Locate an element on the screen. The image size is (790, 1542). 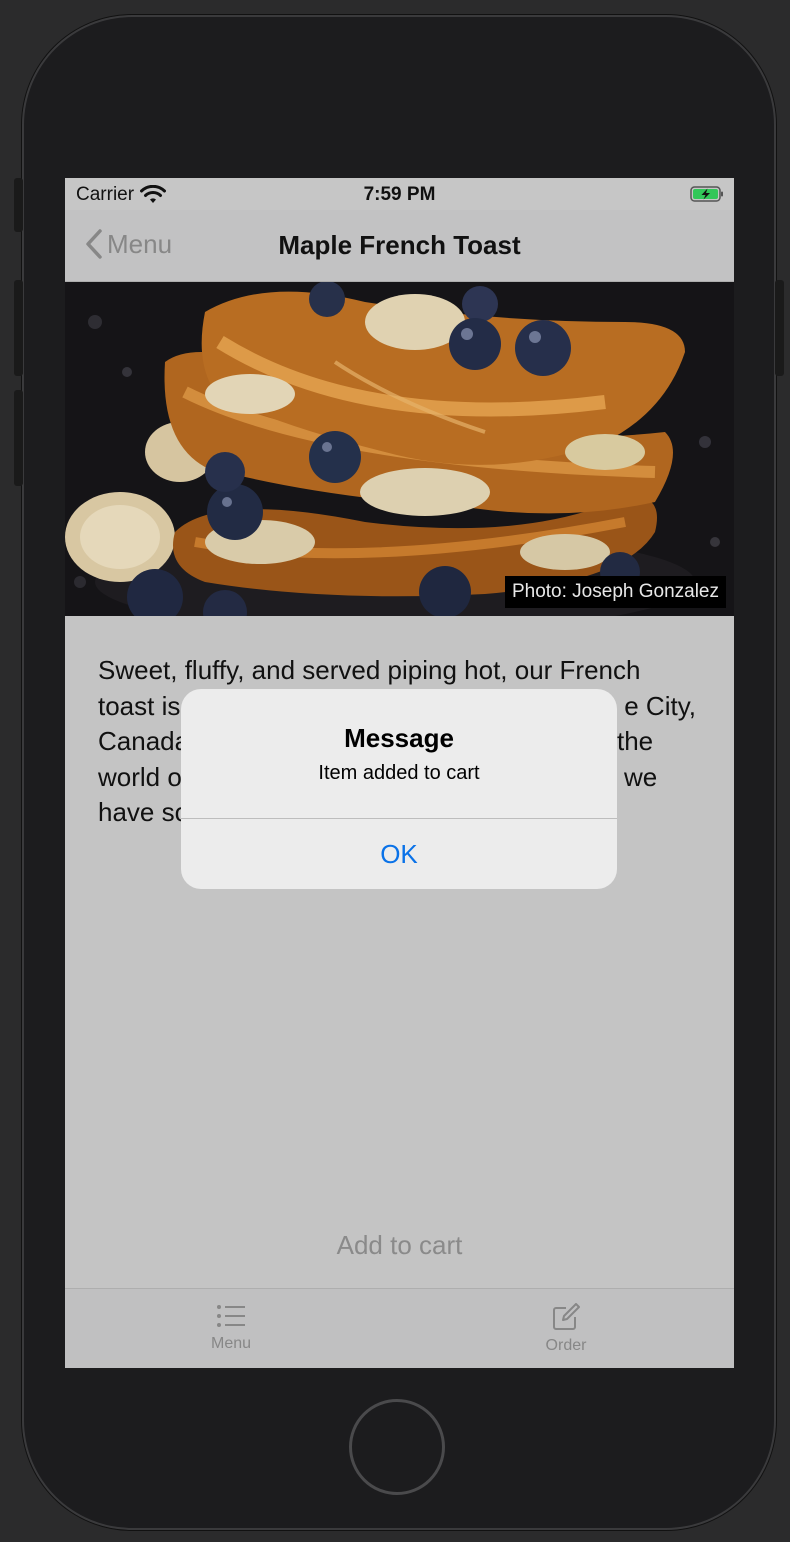
tab-menu-label: Menu is located at coordinates (231, 1343).